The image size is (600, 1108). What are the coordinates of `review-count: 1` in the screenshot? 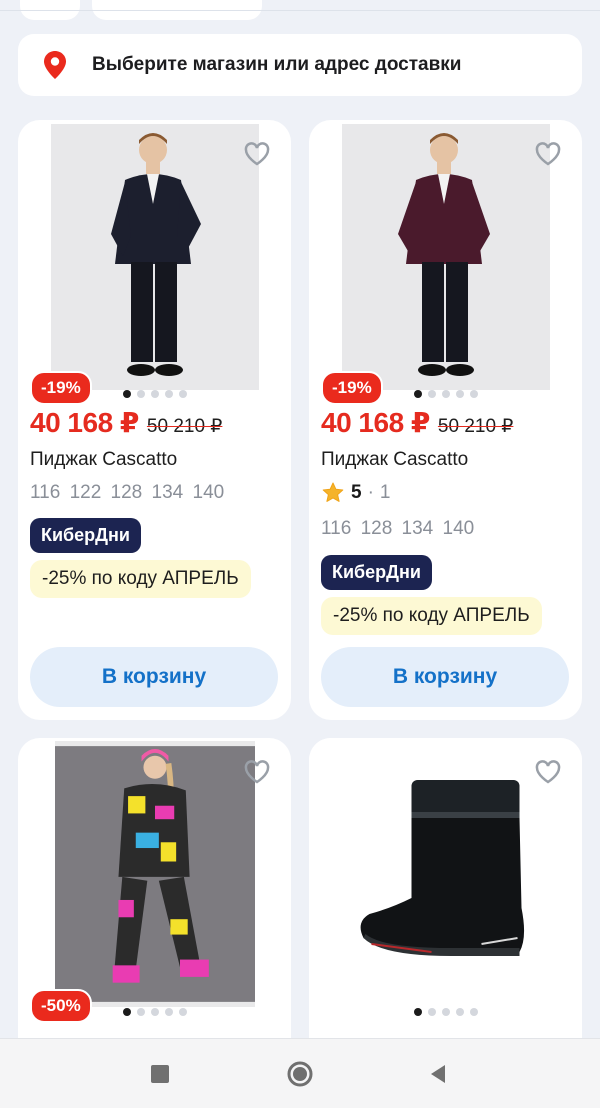 It's located at (385, 492).